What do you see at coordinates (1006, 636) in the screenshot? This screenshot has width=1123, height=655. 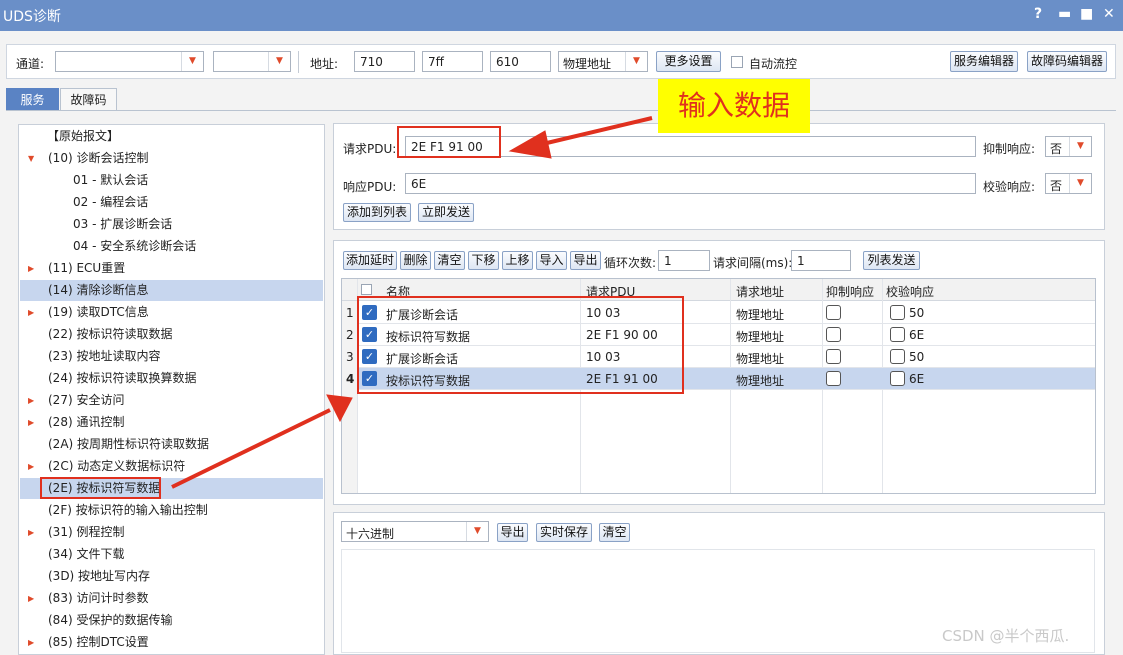 I see `watermark: CSDN @半个西瓜.` at bounding box center [1006, 636].